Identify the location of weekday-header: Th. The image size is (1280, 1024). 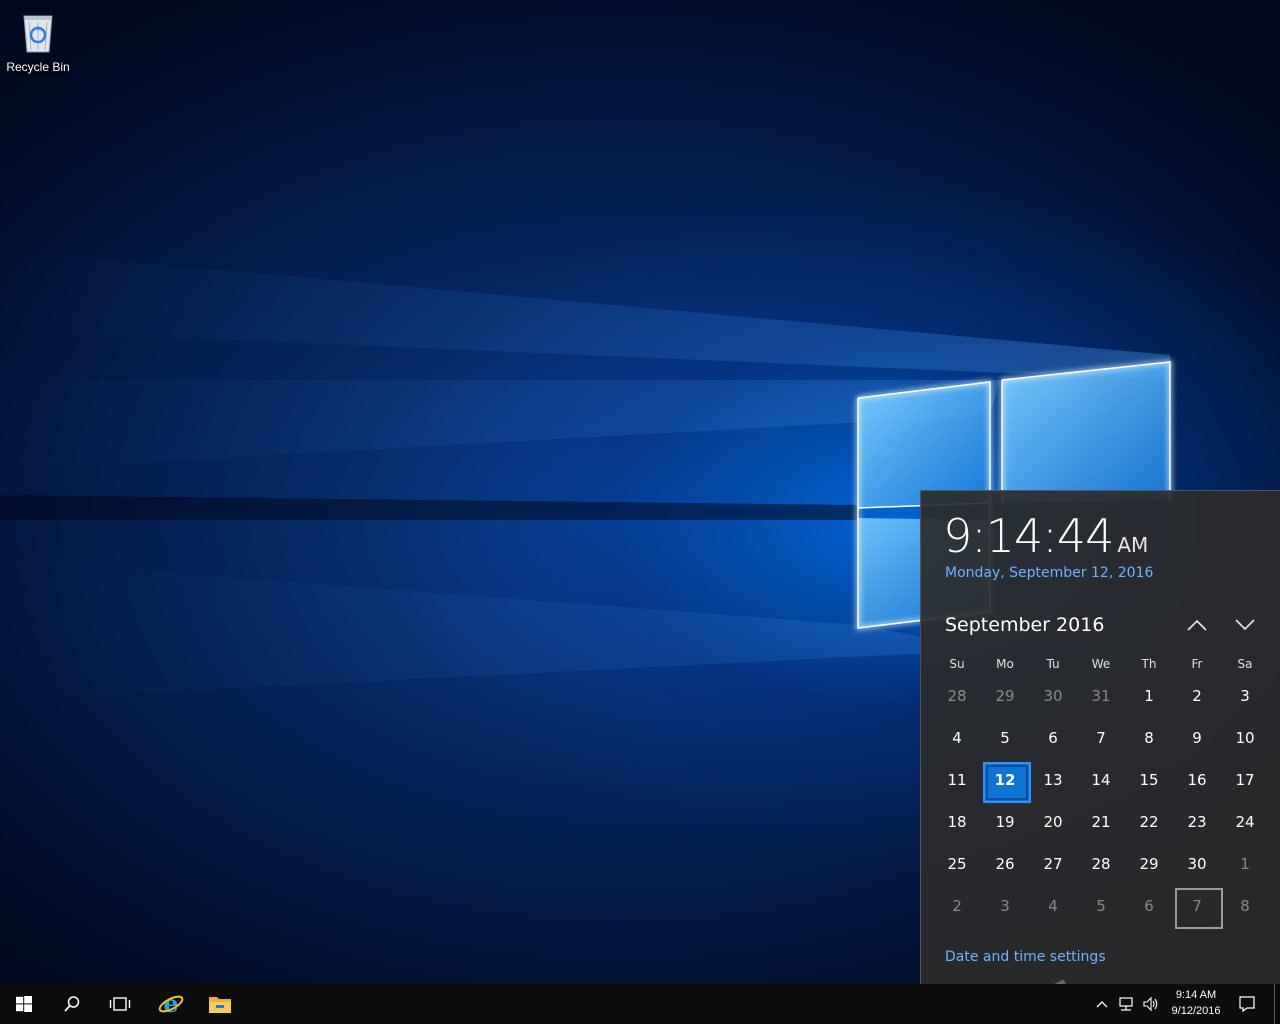
(1149, 664).